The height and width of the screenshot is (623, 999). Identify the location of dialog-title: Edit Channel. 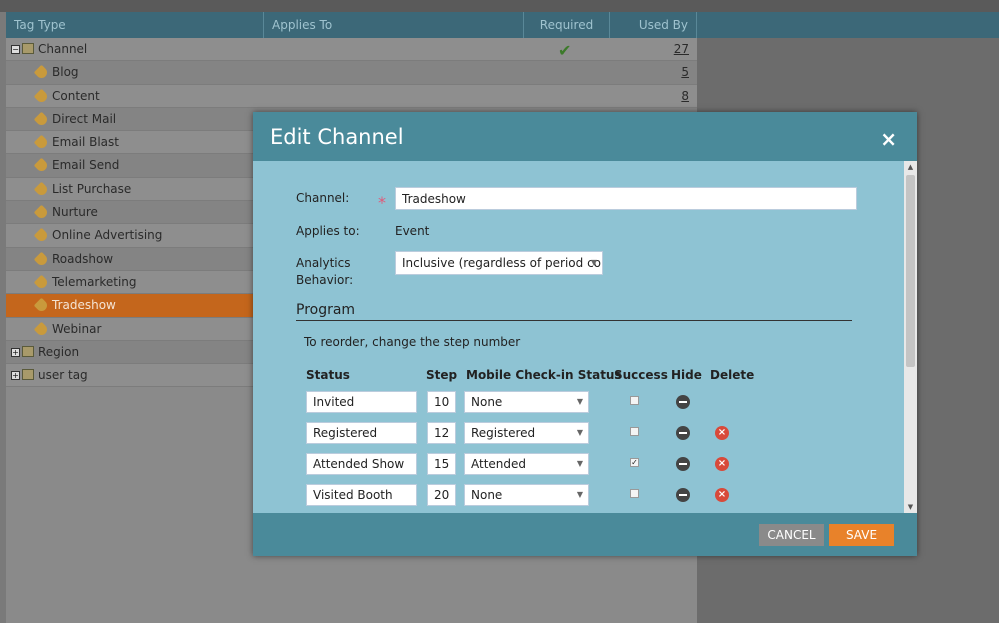
(337, 137).